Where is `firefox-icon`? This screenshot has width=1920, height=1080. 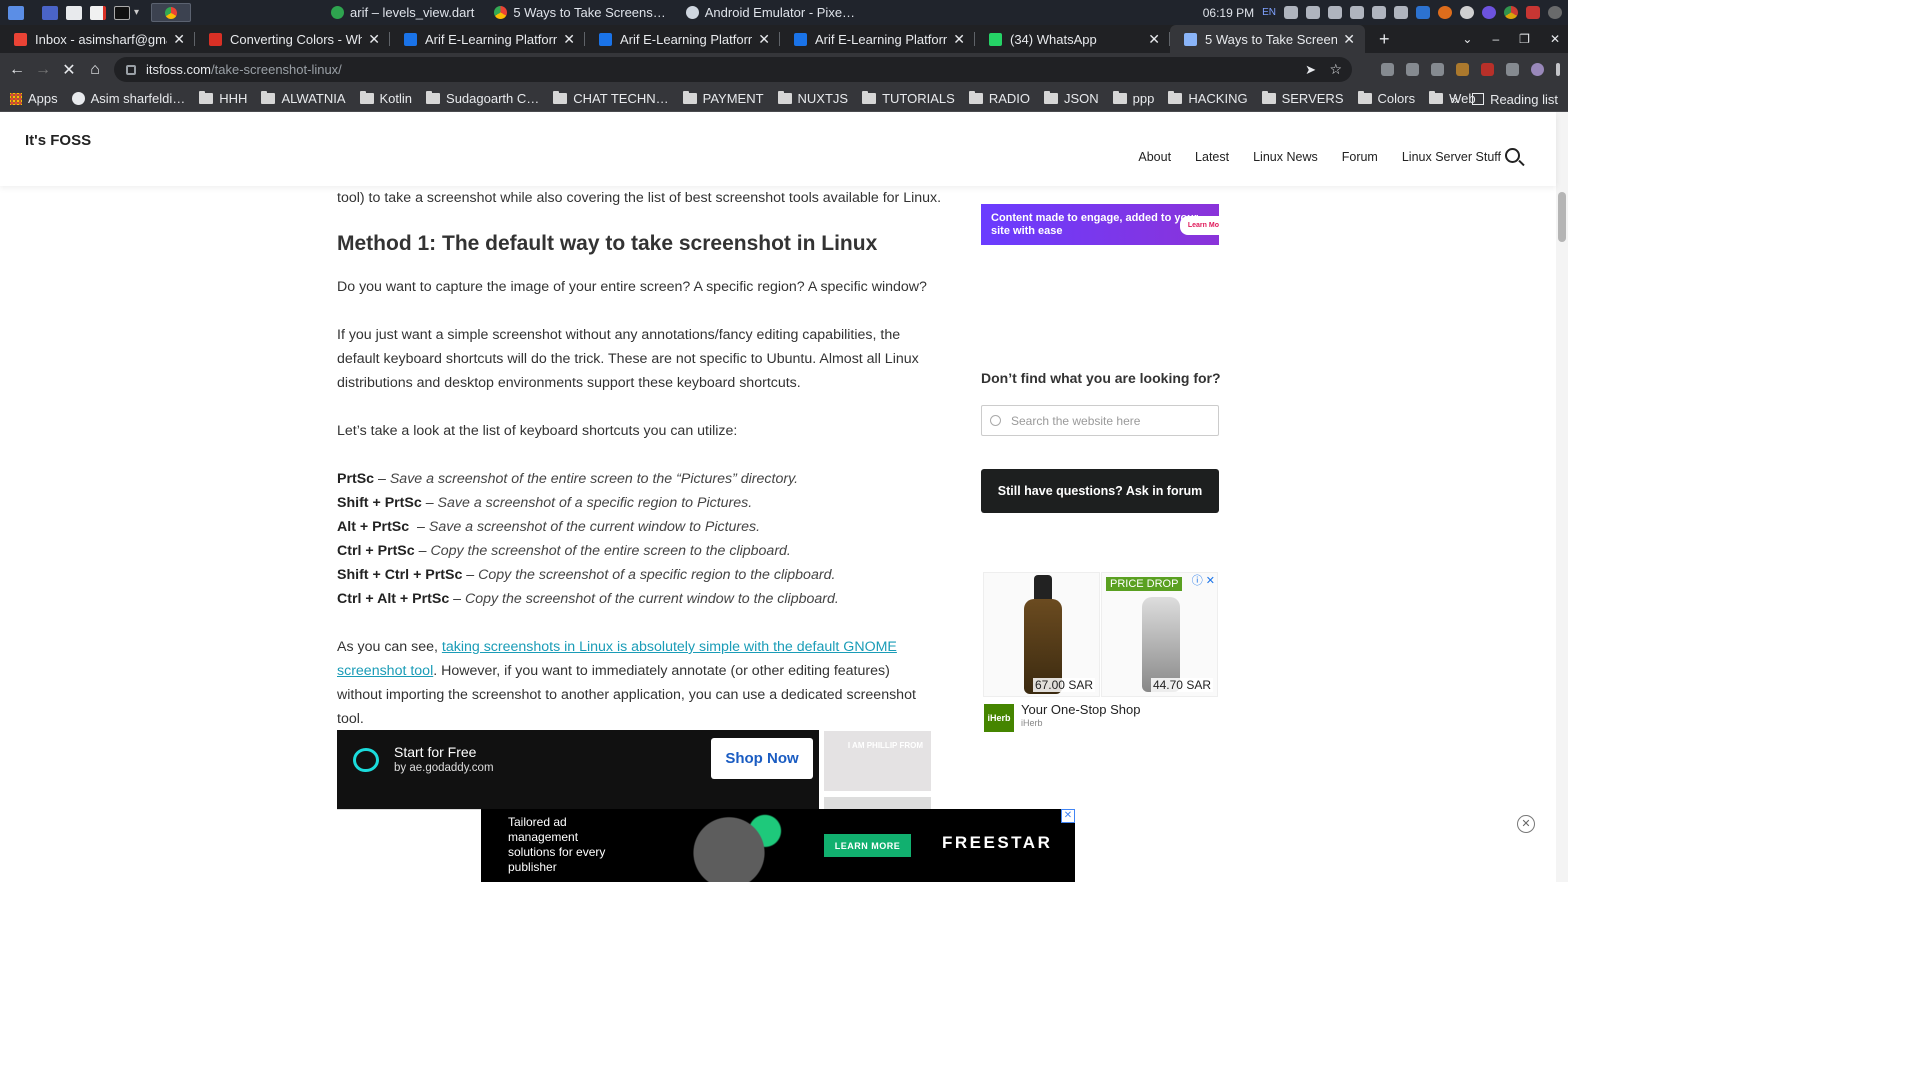 firefox-icon is located at coordinates (1445, 12).